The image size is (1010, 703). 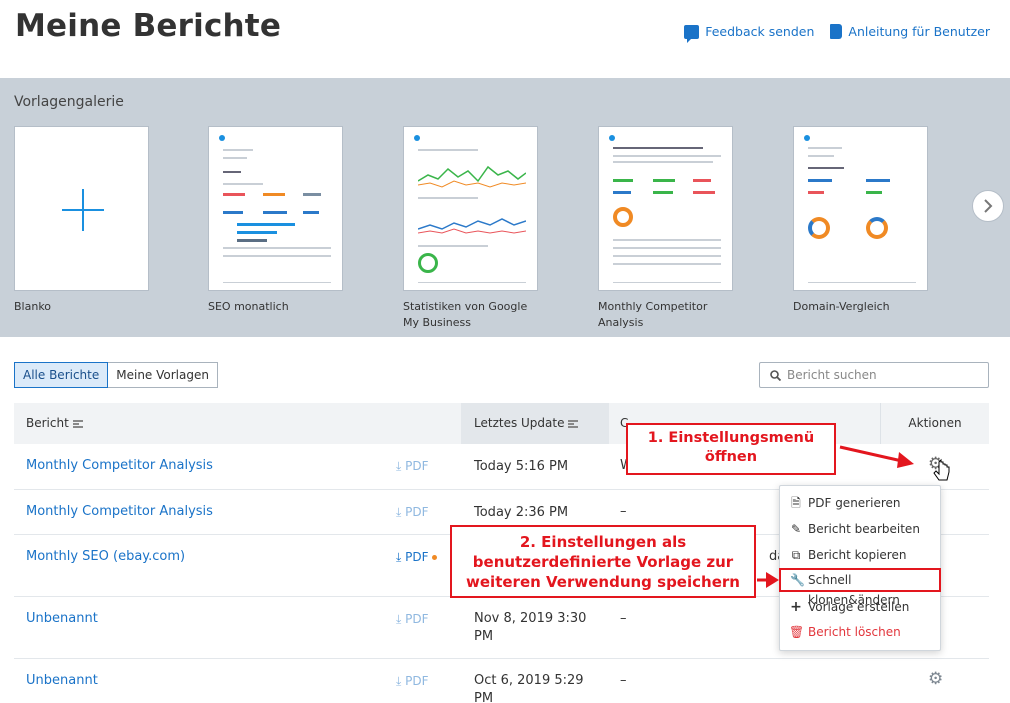 I want to click on menu-item-label: Bericht bearbeiten, so click(x=864, y=529).